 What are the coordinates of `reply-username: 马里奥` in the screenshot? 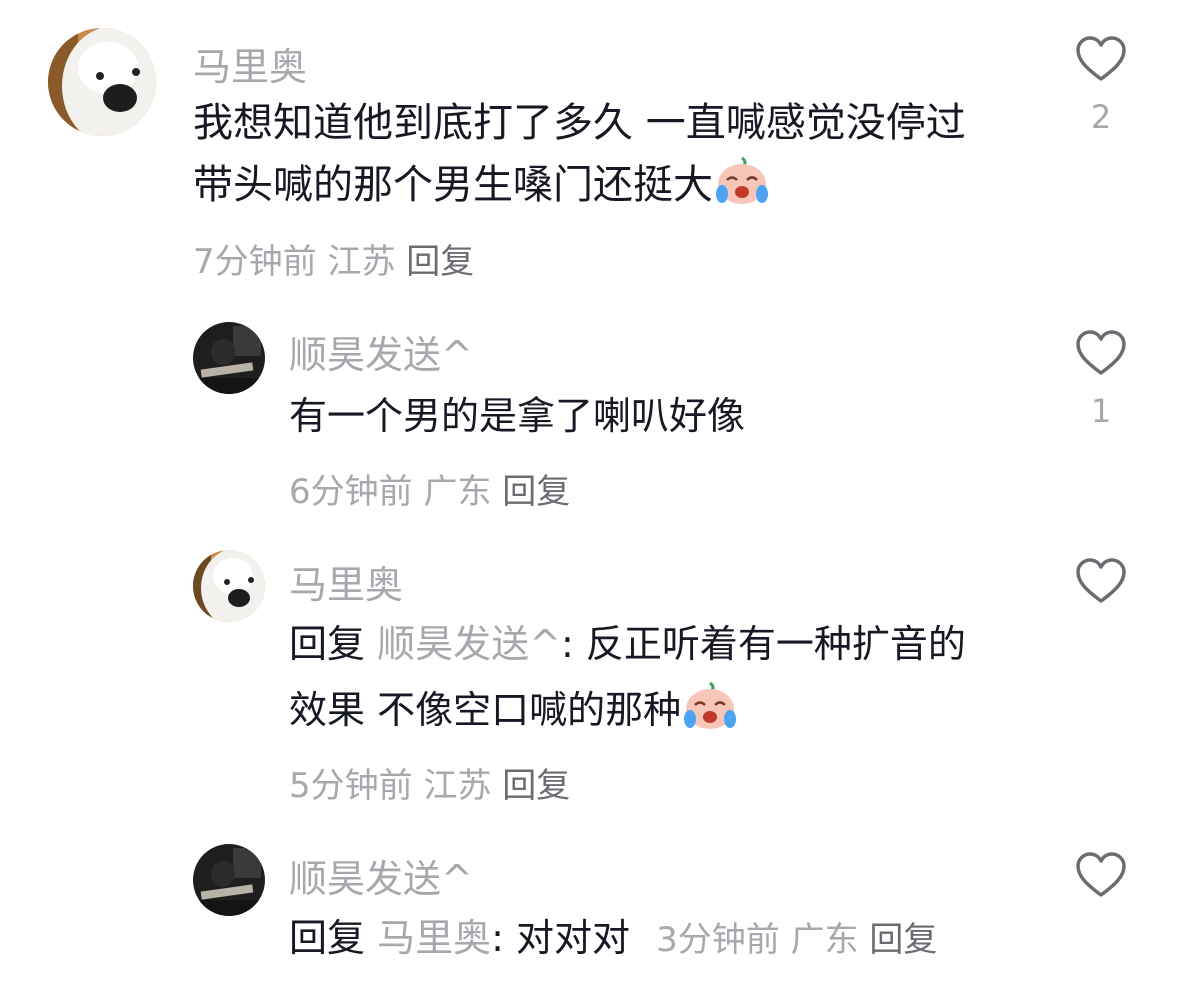 It's located at (346, 581).